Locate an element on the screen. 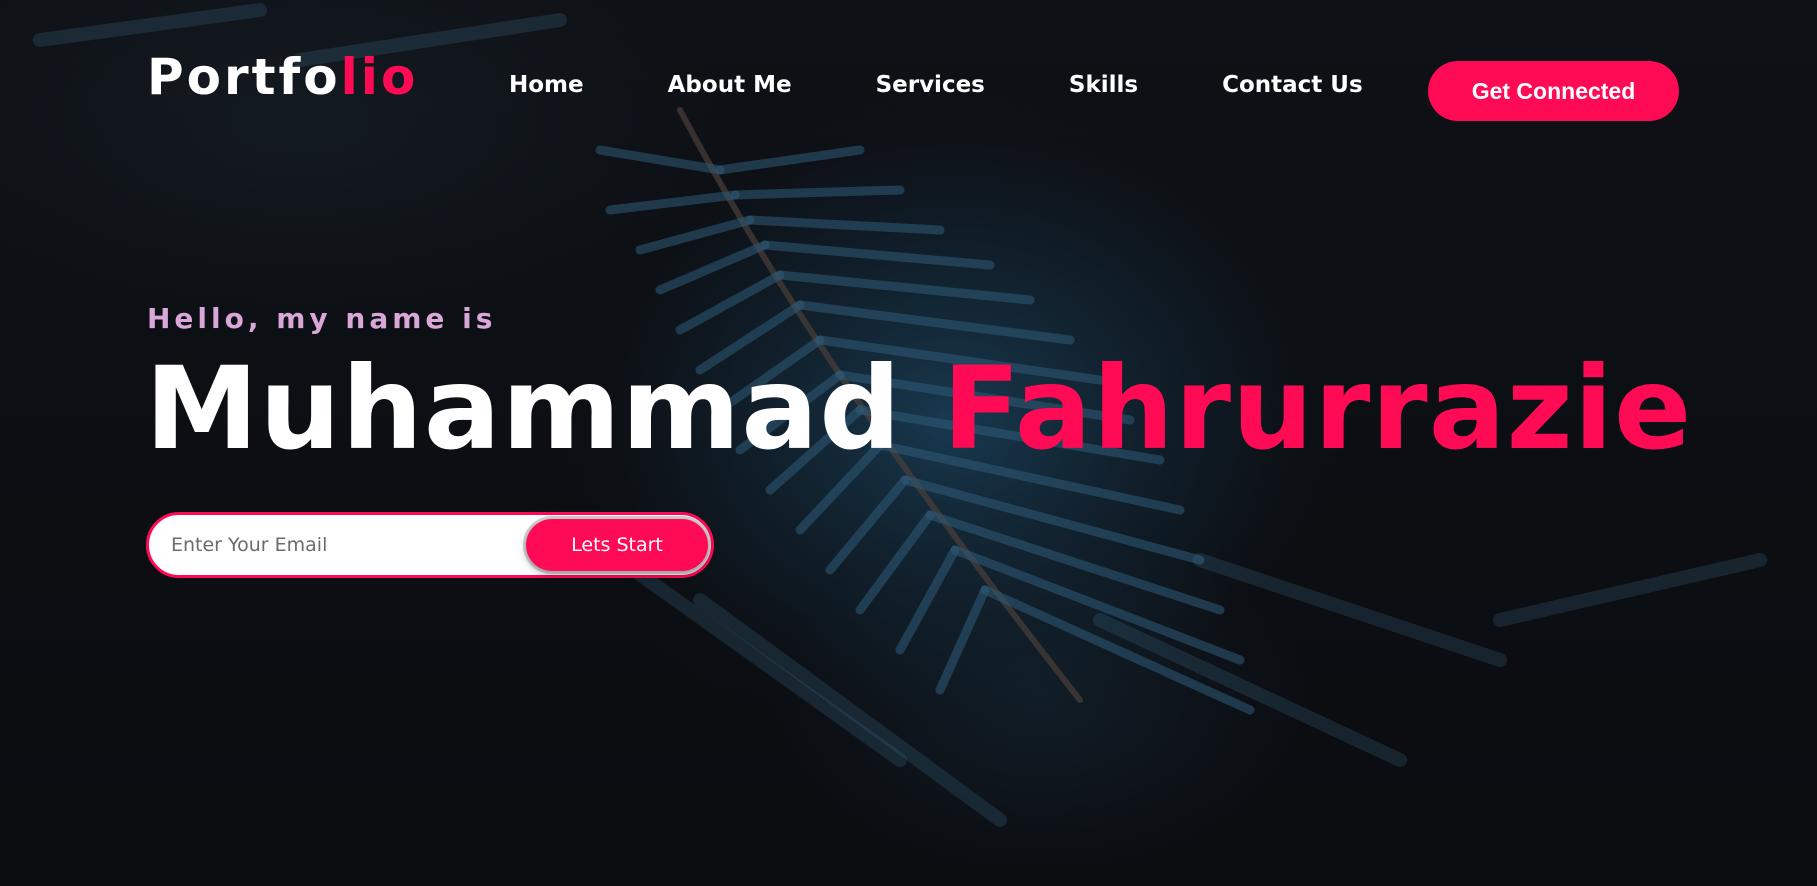 Image resolution: width=1817 pixels, height=886 pixels. logo-primary-text: Portfo is located at coordinates (244, 77).